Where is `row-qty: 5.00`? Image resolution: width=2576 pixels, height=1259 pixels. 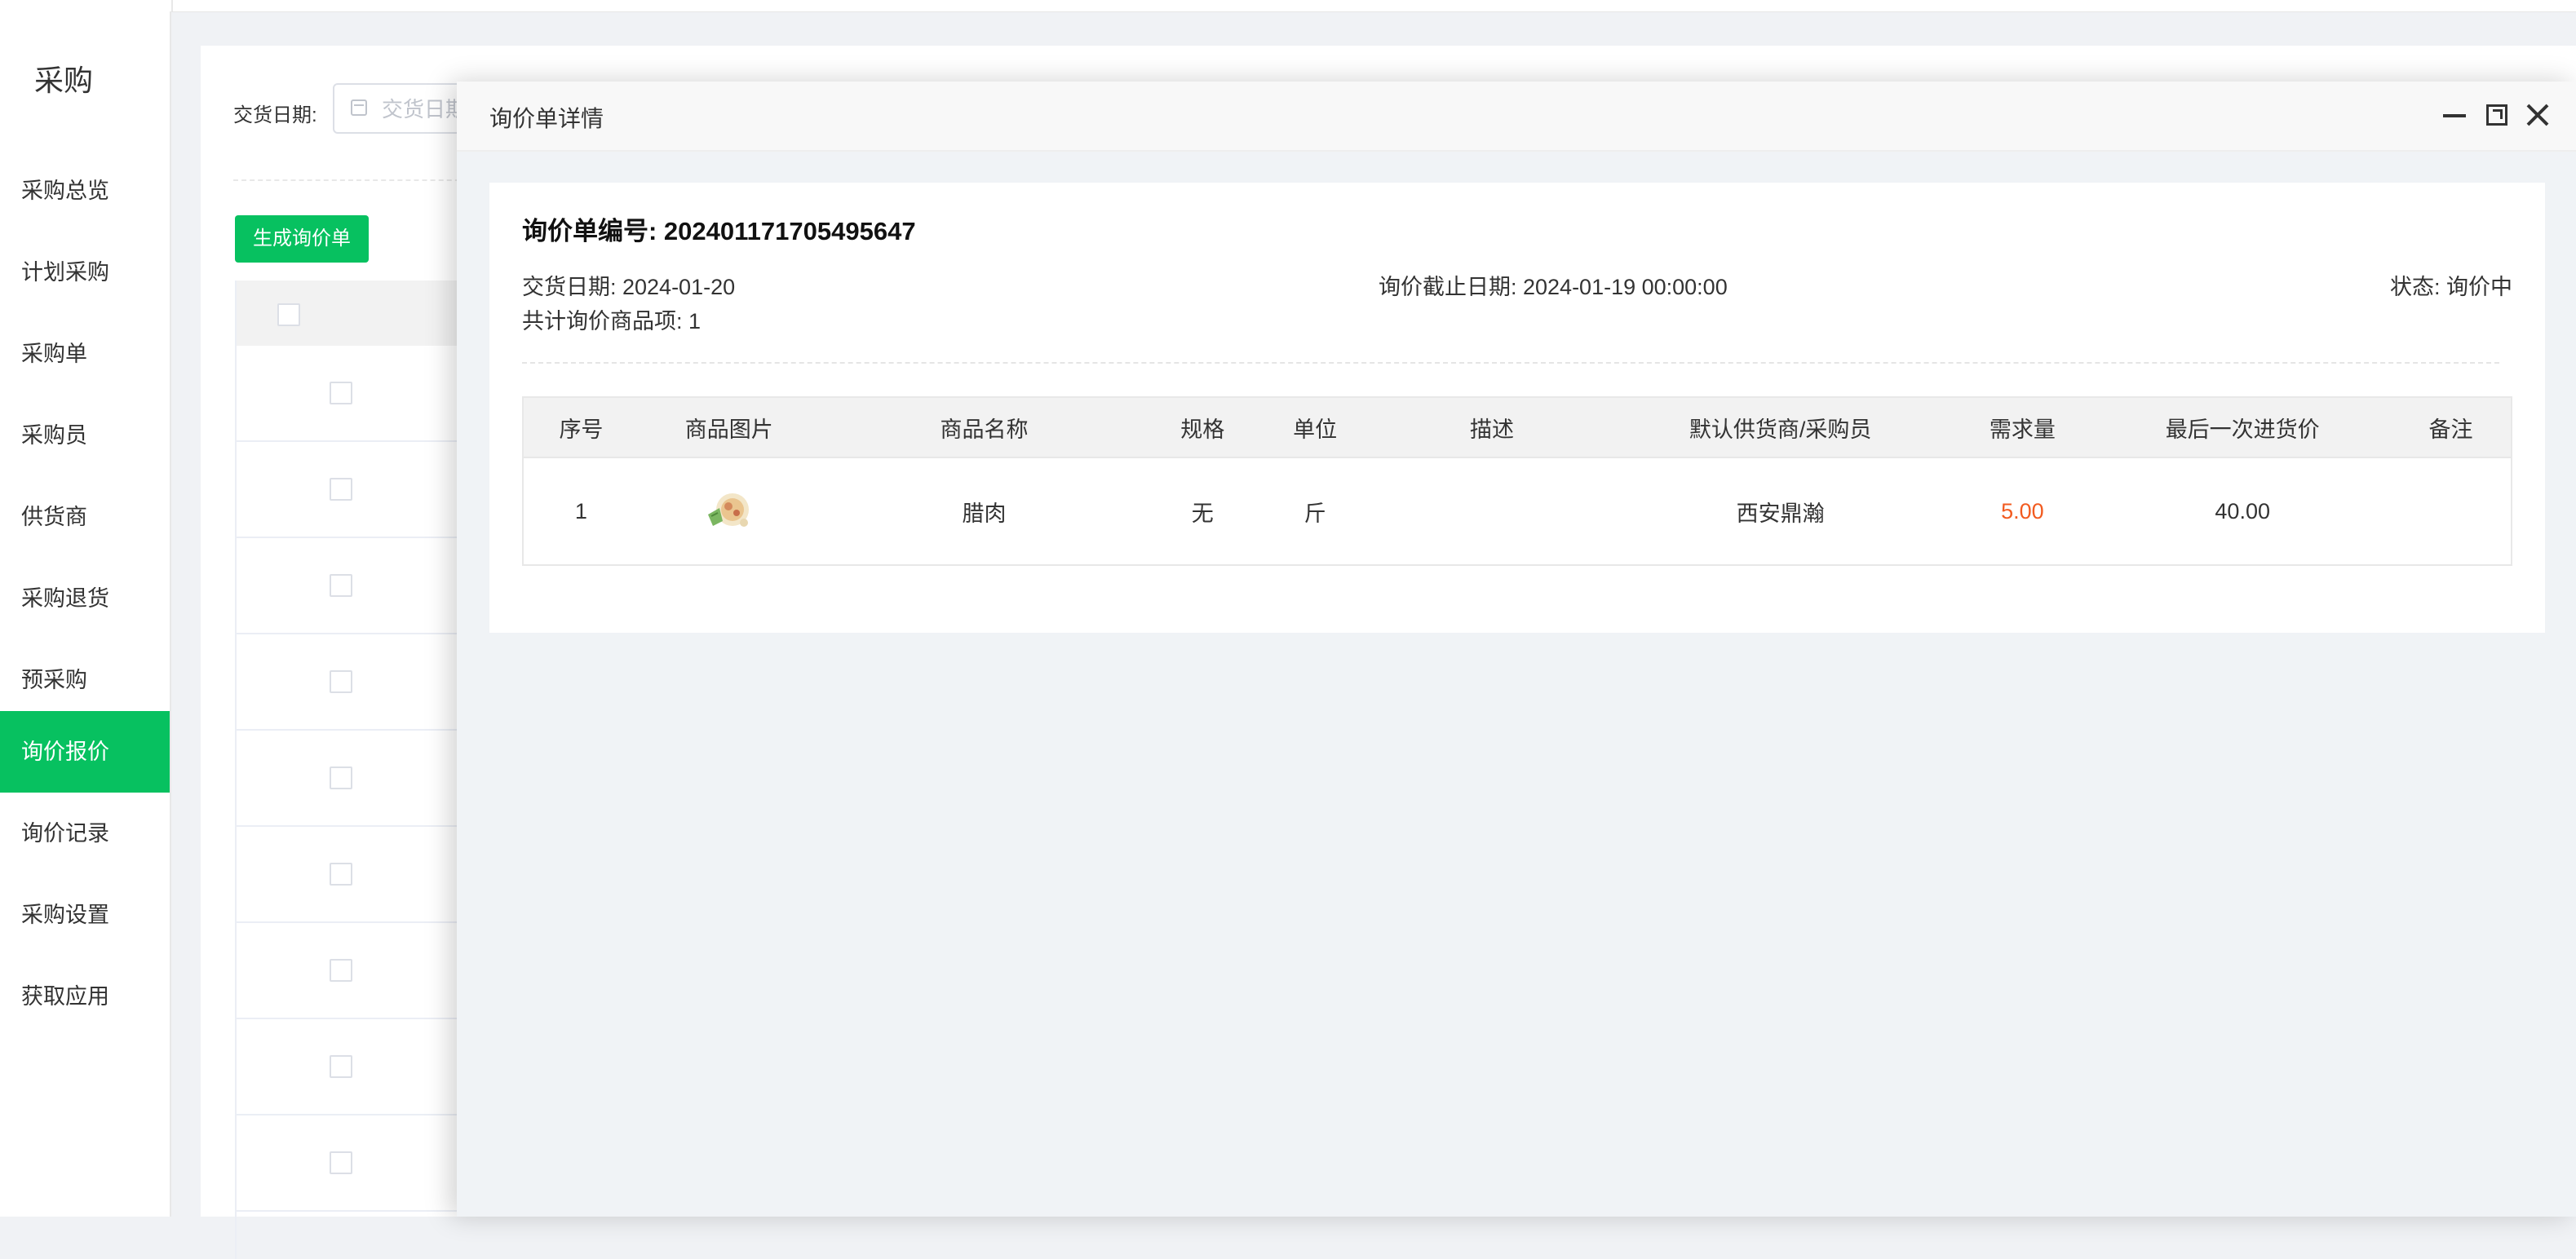 row-qty: 5.00 is located at coordinates (2022, 511).